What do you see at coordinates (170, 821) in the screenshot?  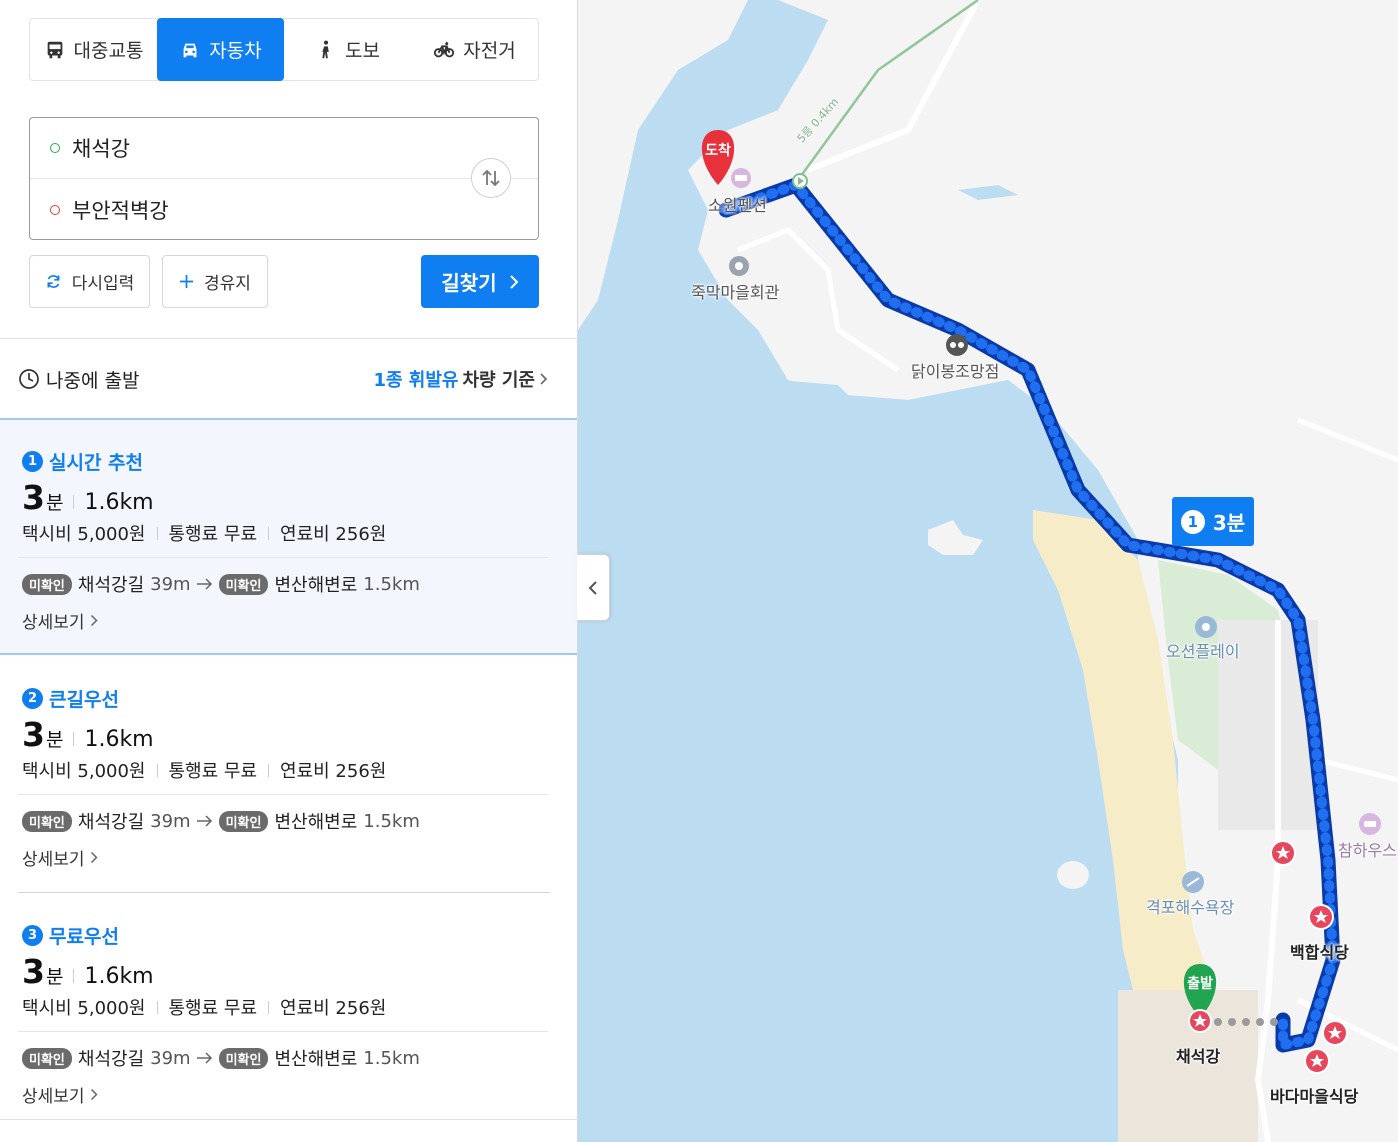 I see `road-distance: 39m` at bounding box center [170, 821].